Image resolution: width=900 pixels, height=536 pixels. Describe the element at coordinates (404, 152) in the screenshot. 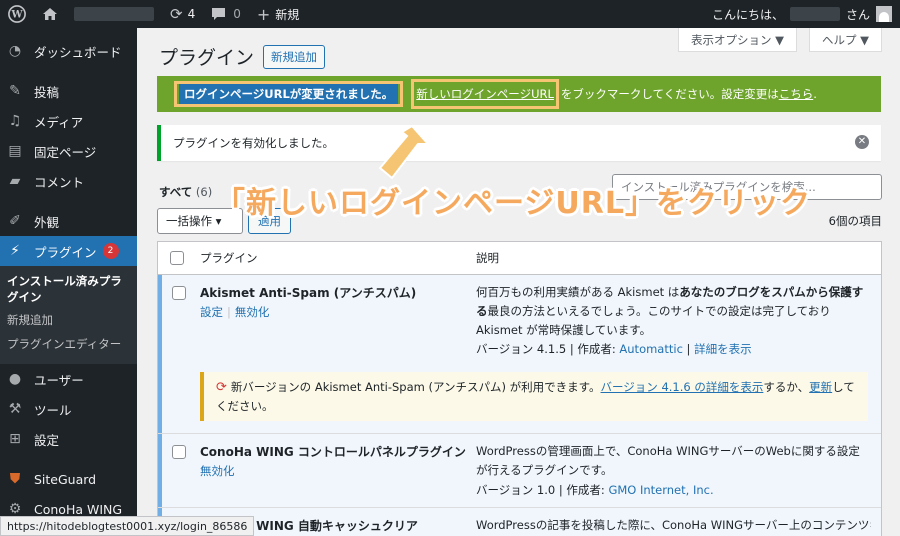

I see `annotation-arrow-icon` at that location.